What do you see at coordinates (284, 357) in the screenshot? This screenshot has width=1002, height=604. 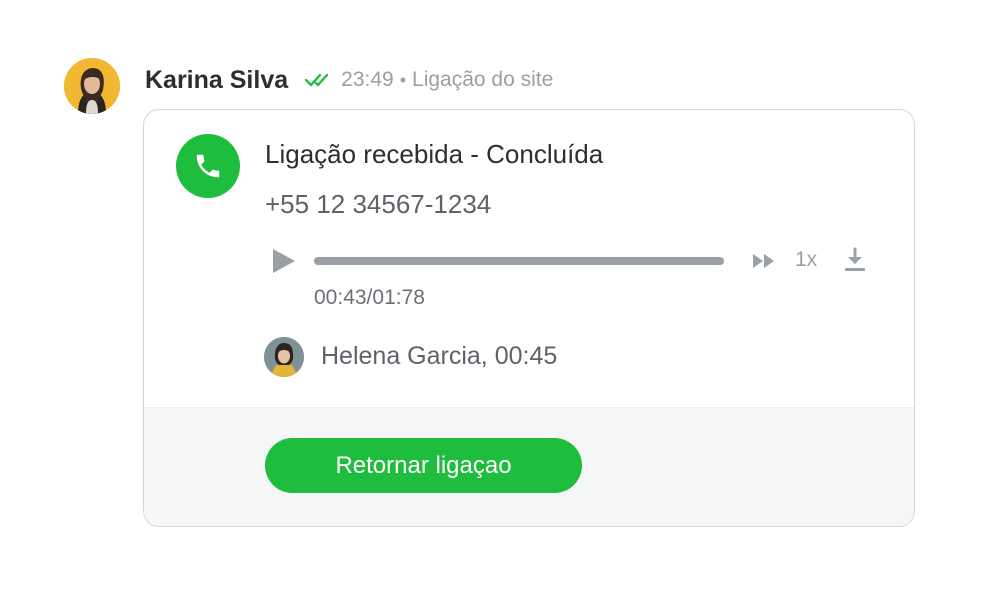 I see `agent-avatar` at bounding box center [284, 357].